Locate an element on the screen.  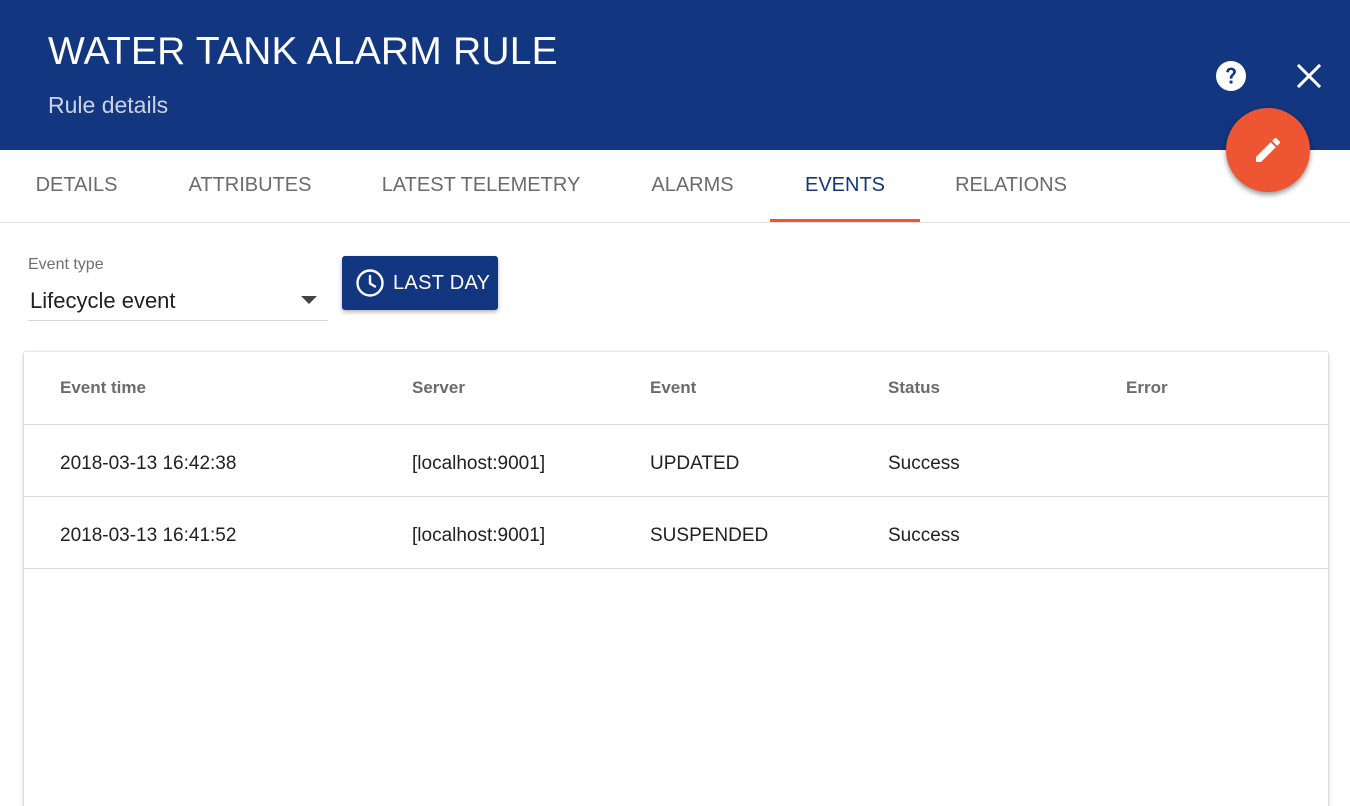
close-button is located at coordinates (1309, 76).